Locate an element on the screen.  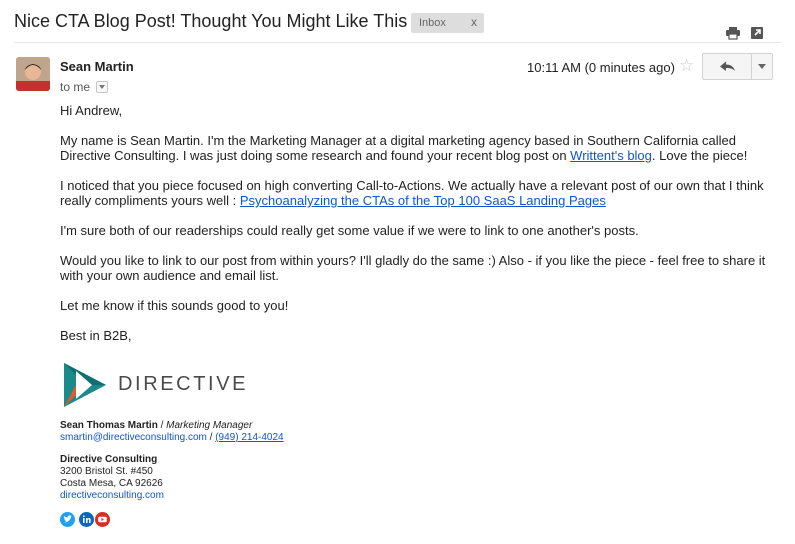
signature-website: directiveconsulting.com is located at coordinates (112, 496).